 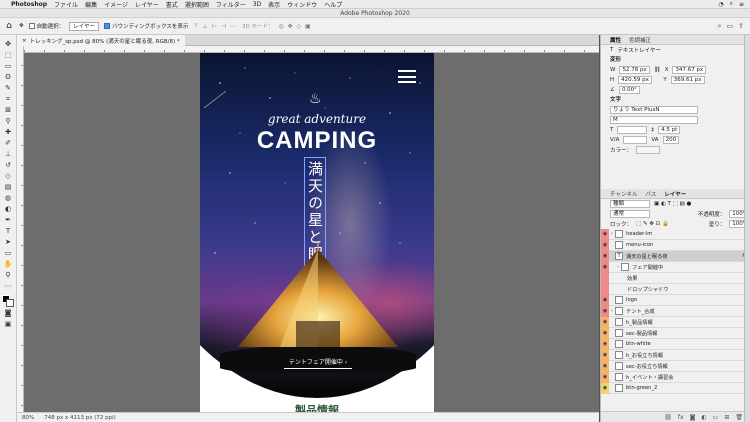 What do you see at coordinates (720, 4) in the screenshot?
I see `wifi-icon: ◔` at bounding box center [720, 4].